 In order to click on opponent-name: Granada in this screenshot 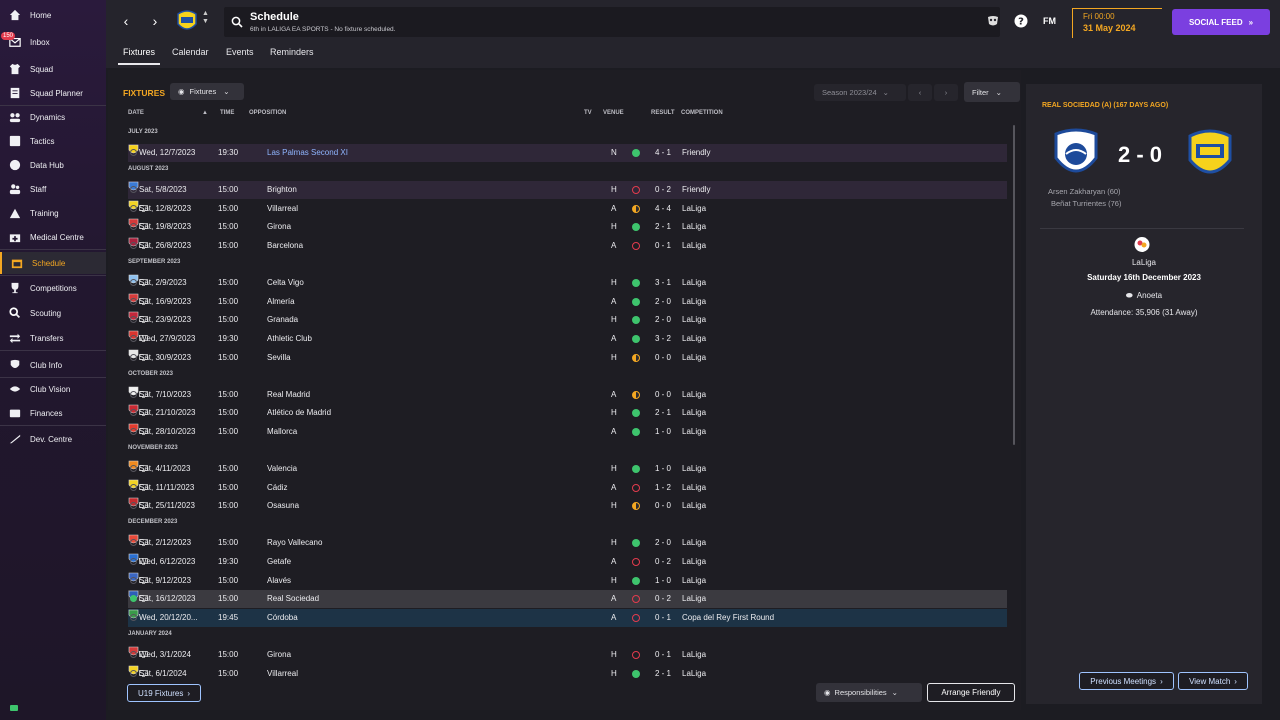, I will do `click(282, 319)`.